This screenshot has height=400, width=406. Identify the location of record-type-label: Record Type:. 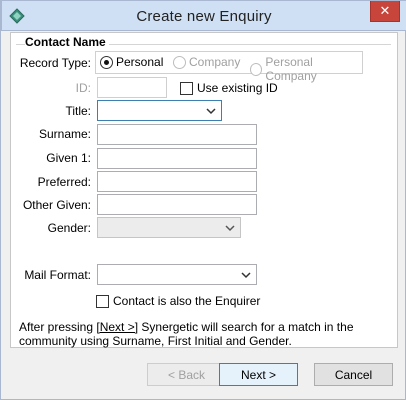
(55, 63).